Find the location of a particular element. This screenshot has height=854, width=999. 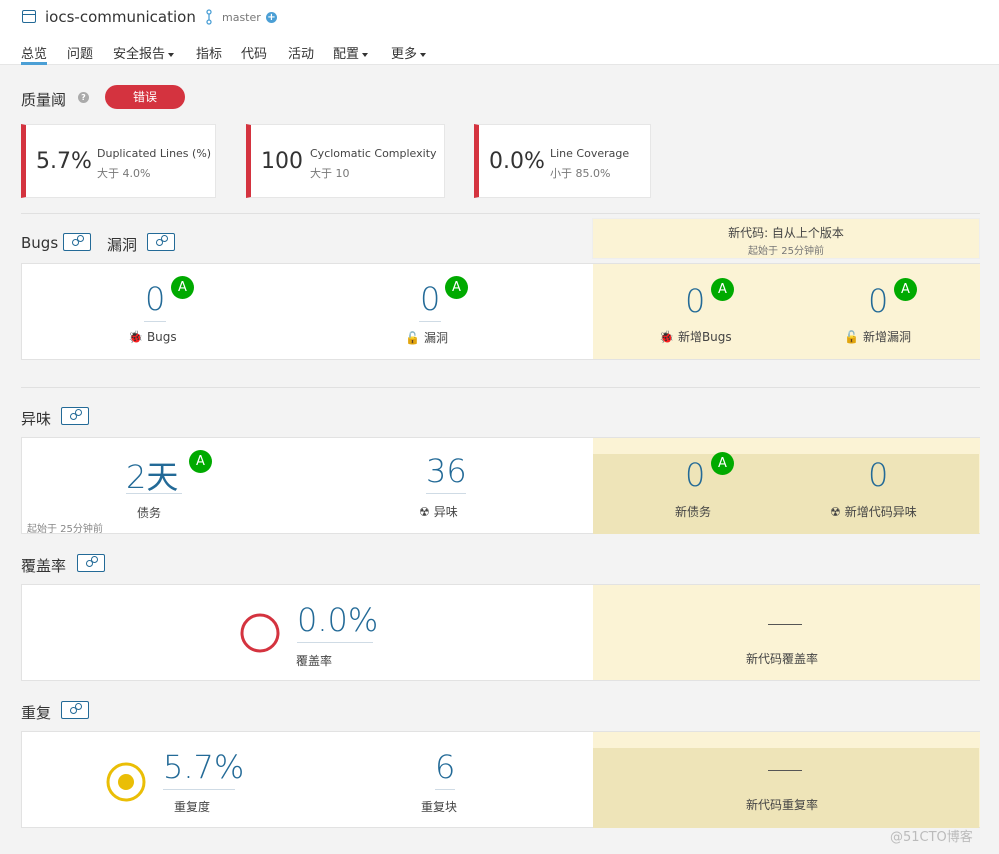

vulnerabilities-label: 🔓 漏洞 is located at coordinates (426, 338).